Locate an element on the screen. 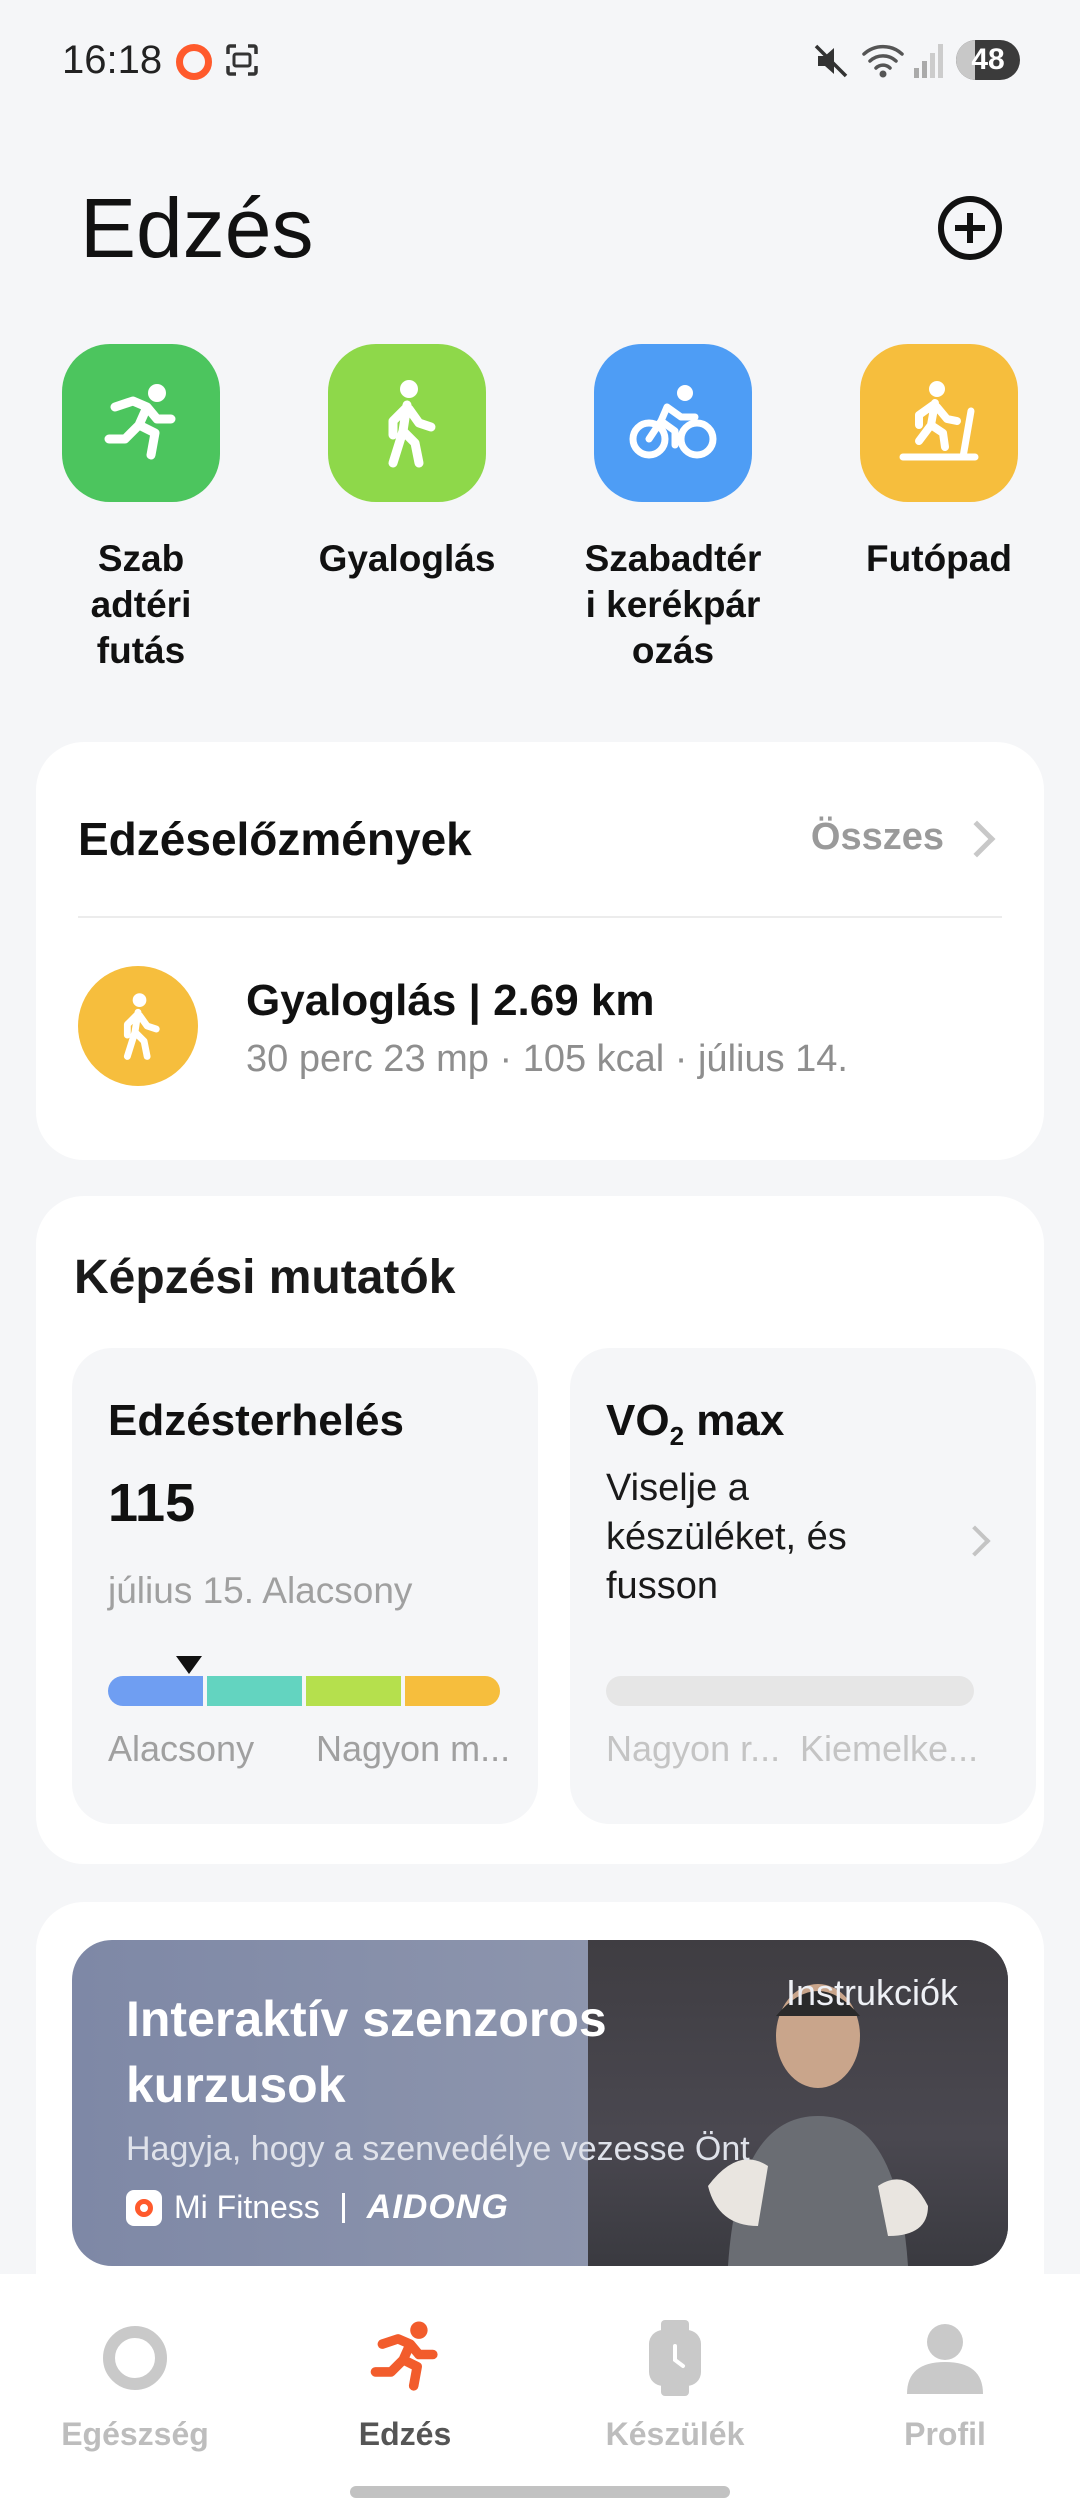 This screenshot has height=2520, width=1080. history-item-name: Gyaloglás | 2.69 km is located at coordinates (450, 1000).